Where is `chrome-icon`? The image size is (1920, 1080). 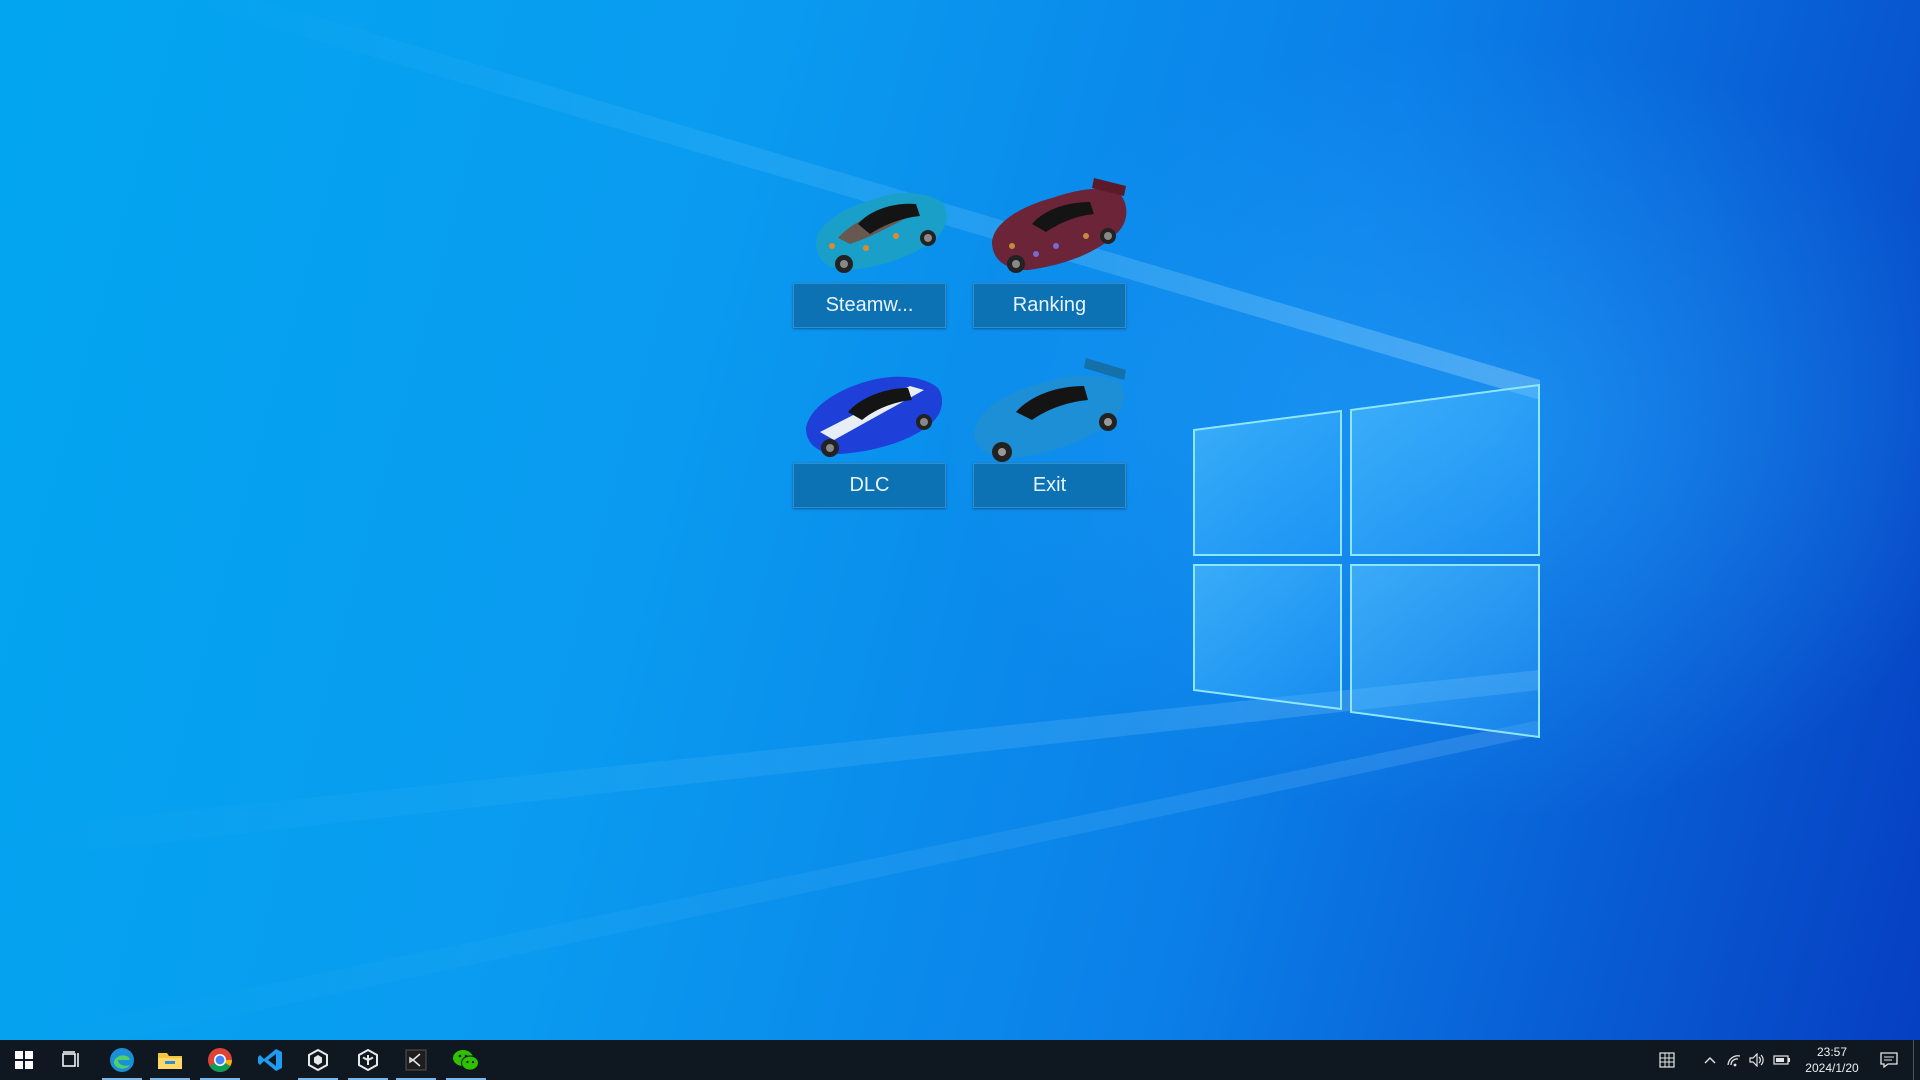 chrome-icon is located at coordinates (220, 1060).